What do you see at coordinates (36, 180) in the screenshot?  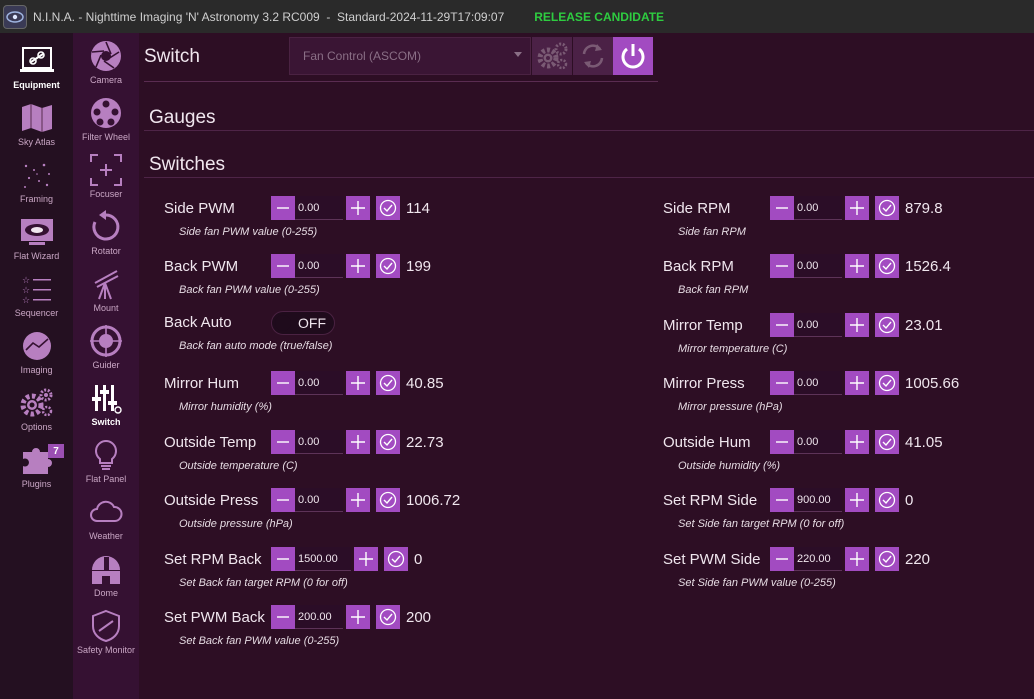 I see `nav-framing: Framing` at bounding box center [36, 180].